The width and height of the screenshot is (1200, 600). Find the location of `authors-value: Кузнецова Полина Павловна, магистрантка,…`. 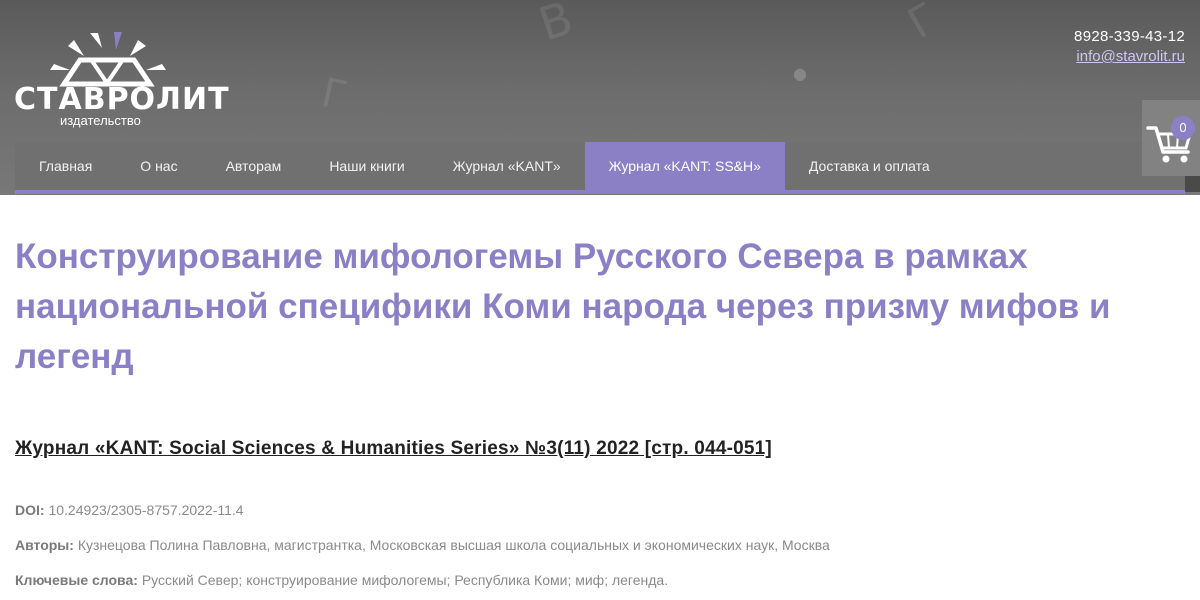

authors-value: Кузнецова Полина Павловна, магистрантка,… is located at coordinates (453, 545).